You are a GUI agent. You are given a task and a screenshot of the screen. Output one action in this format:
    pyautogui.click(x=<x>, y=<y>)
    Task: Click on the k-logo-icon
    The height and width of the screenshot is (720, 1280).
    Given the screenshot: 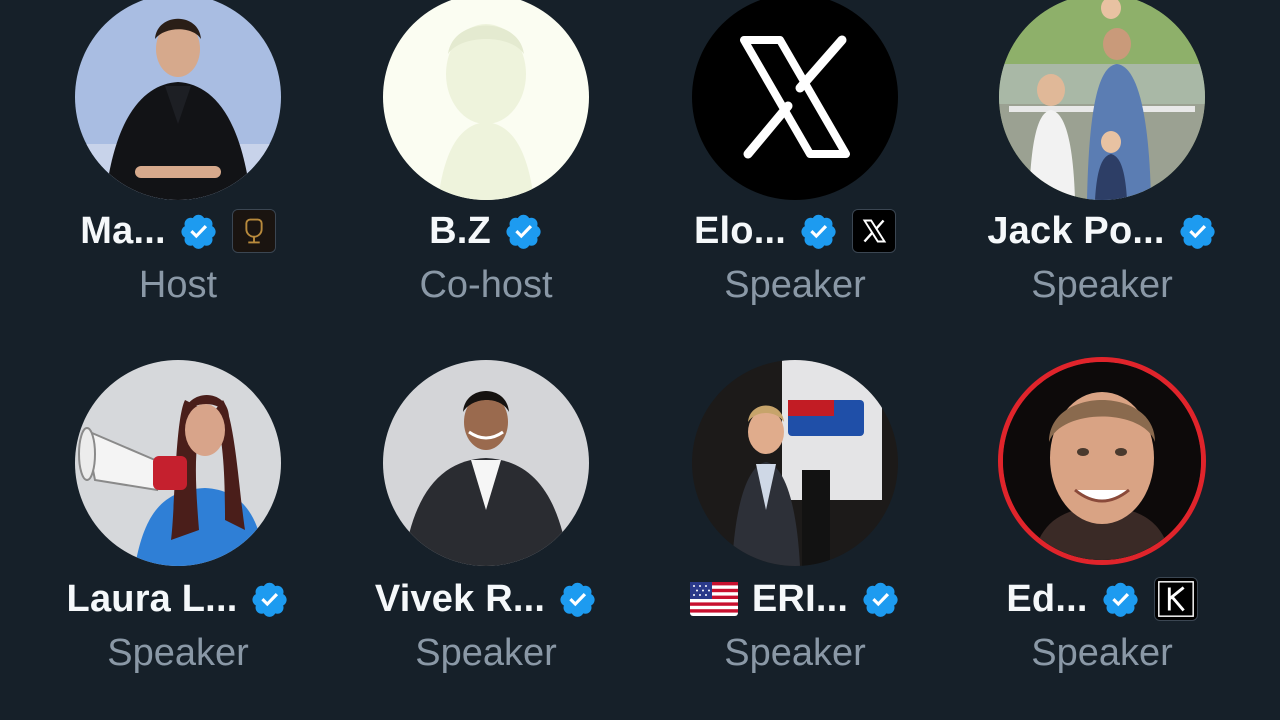 What is the action you would take?
    pyautogui.click(x=1175, y=599)
    